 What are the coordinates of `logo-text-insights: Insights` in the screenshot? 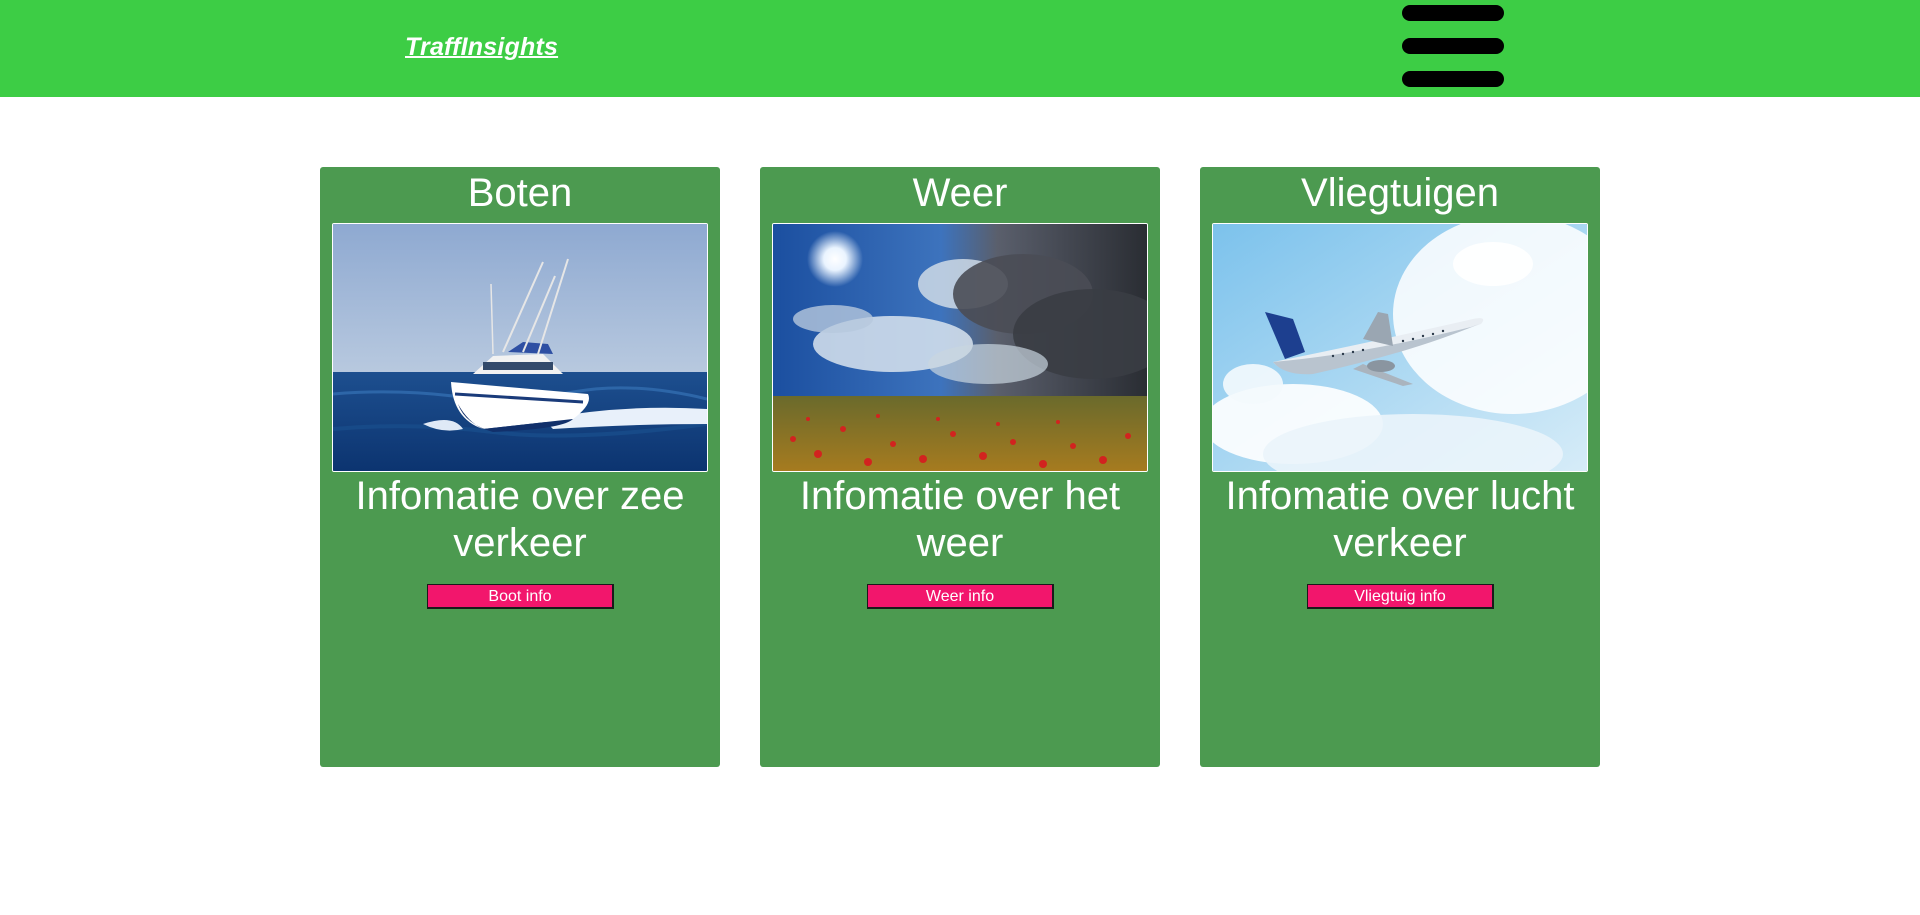 It's located at (509, 47).